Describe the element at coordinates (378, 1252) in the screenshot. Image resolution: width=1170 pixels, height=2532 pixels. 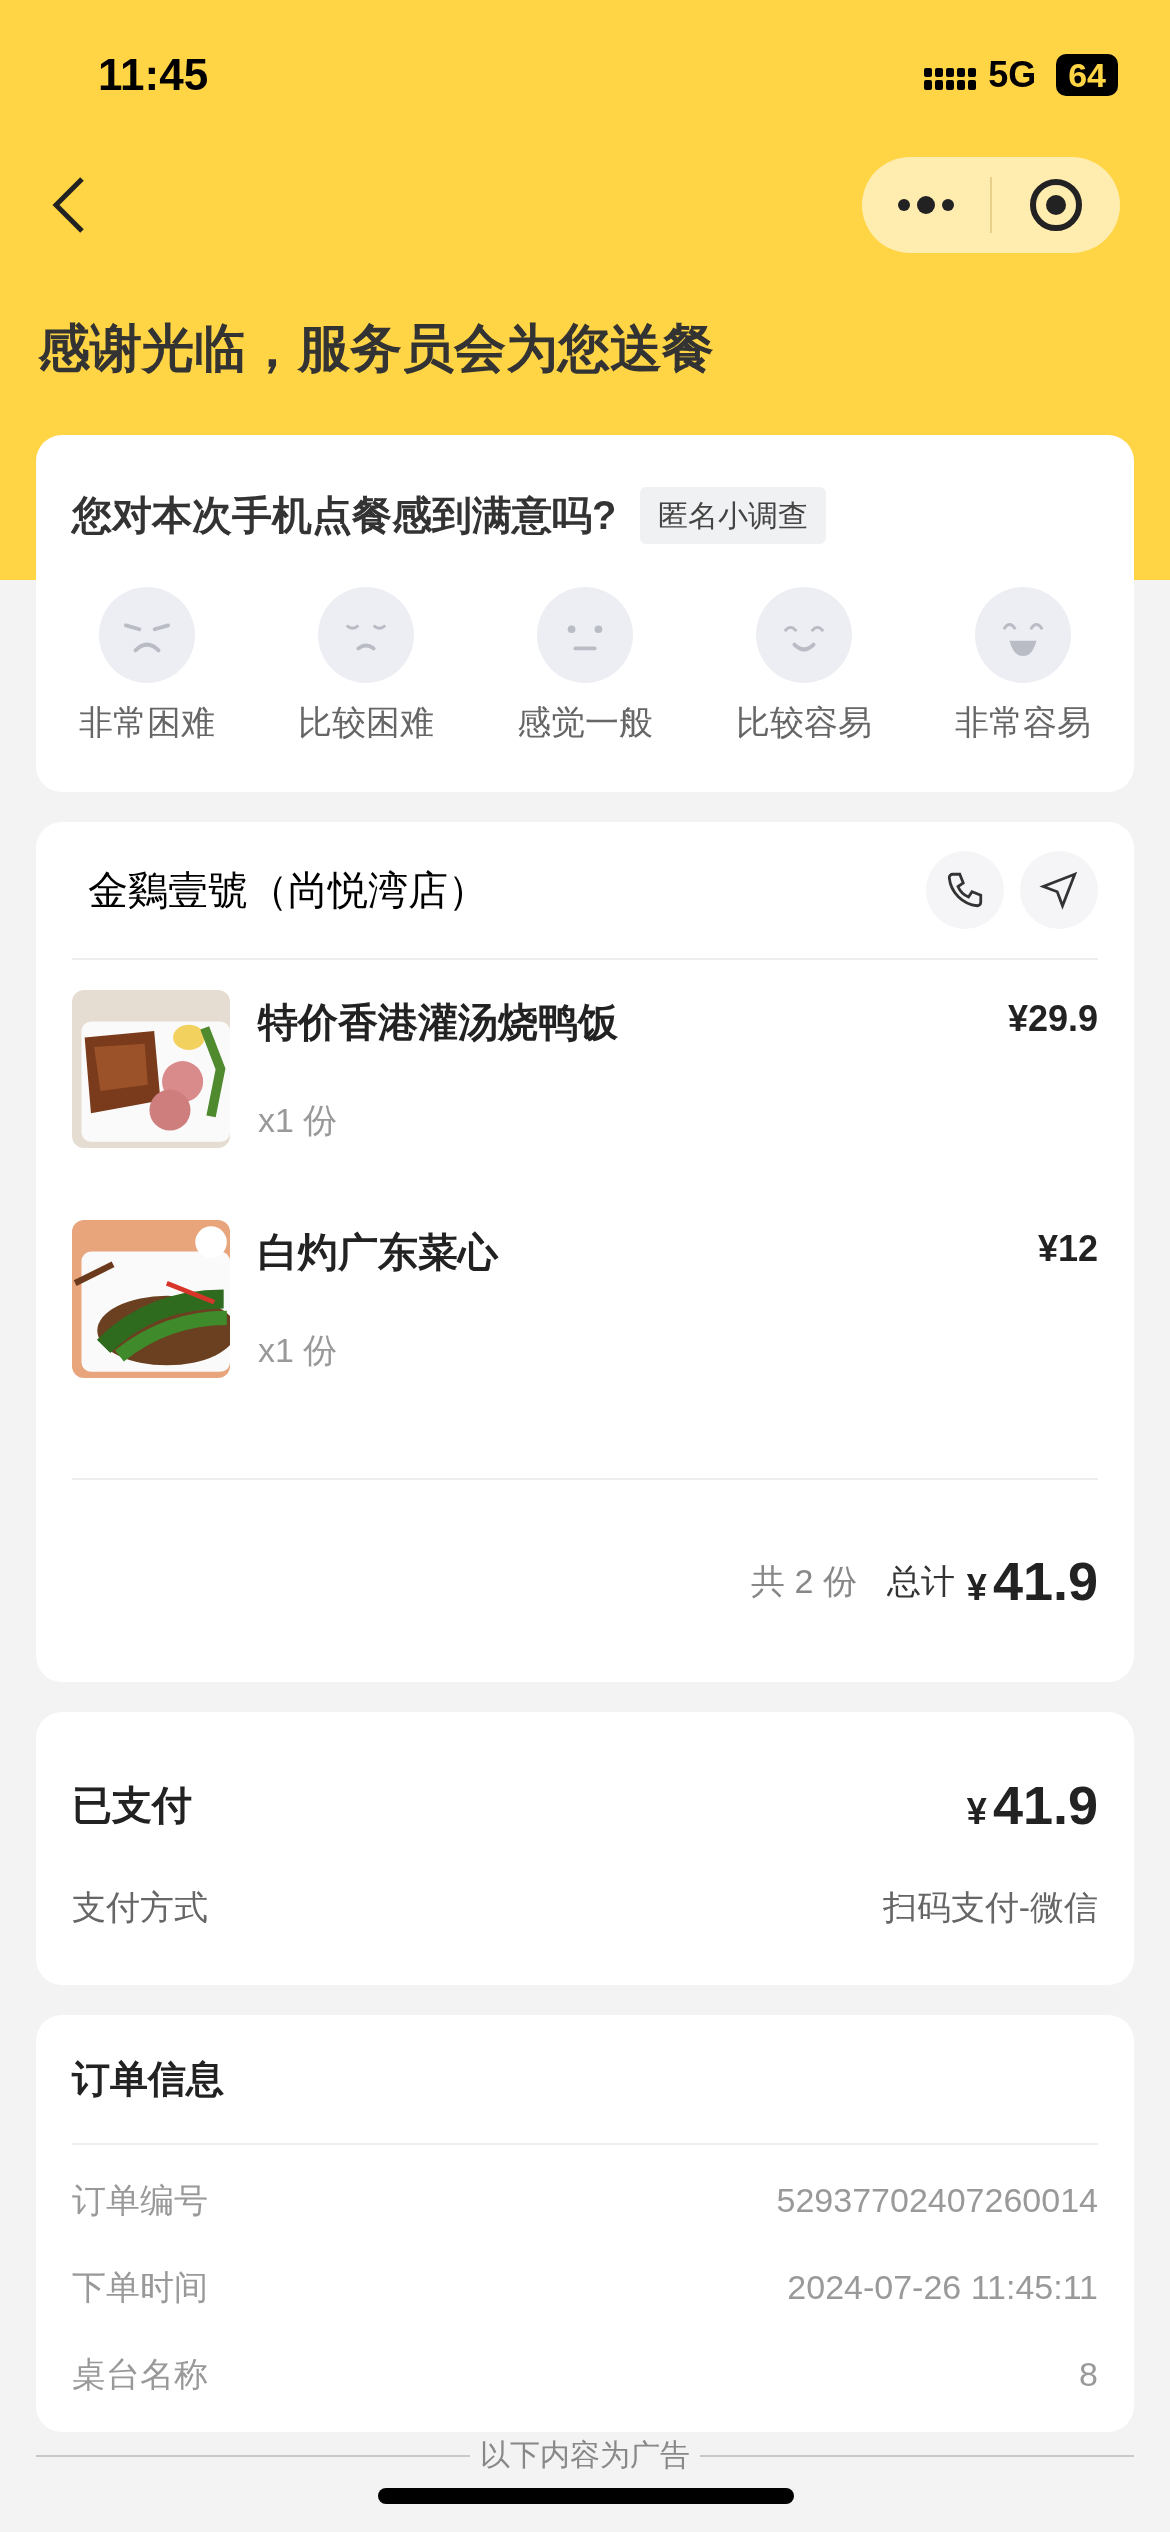
I see `item-name: 白灼广东菜心` at that location.